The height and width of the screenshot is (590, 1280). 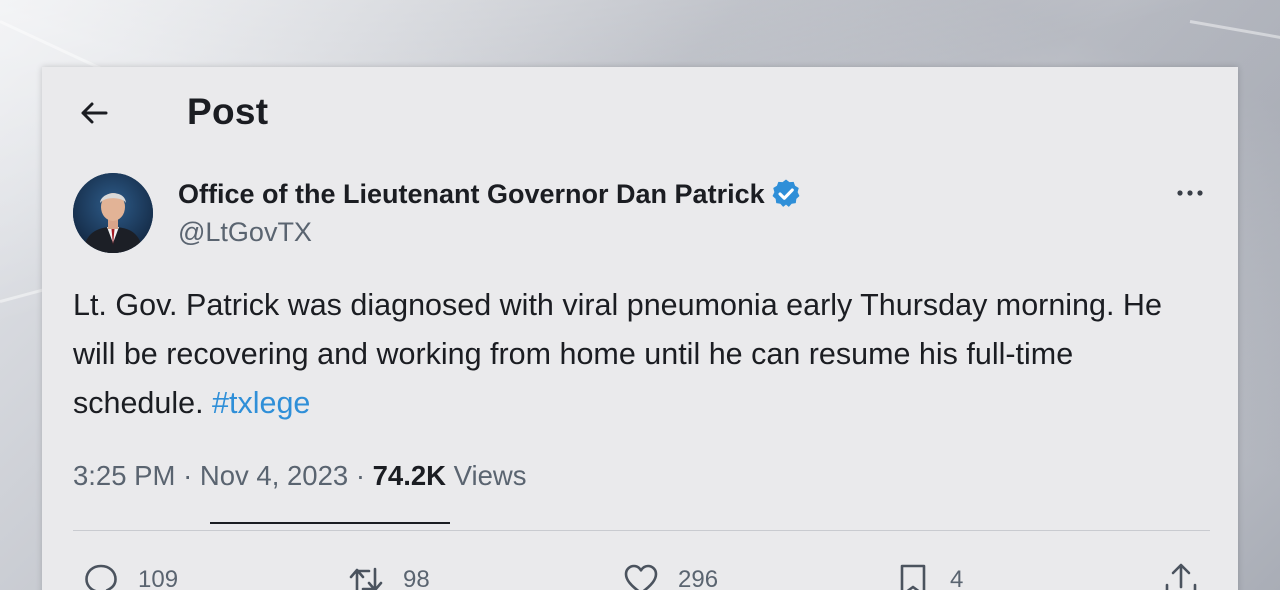 I want to click on reply-icon, so click(x=101, y=577).